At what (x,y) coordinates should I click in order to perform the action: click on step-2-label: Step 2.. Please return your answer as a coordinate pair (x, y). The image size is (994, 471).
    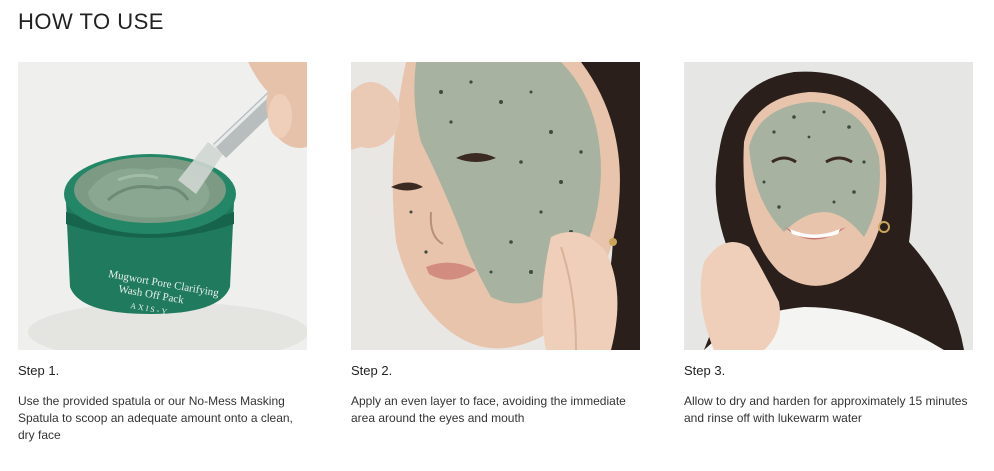
    Looking at the image, I should click on (372, 370).